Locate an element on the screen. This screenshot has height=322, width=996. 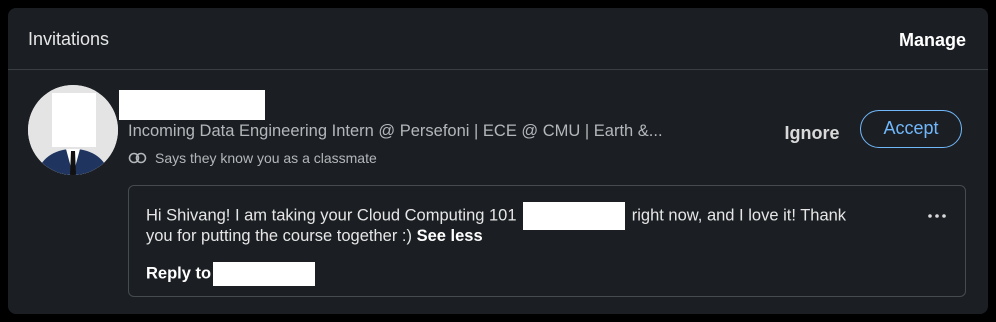
reply-to: Reply to is located at coordinates (231, 274).